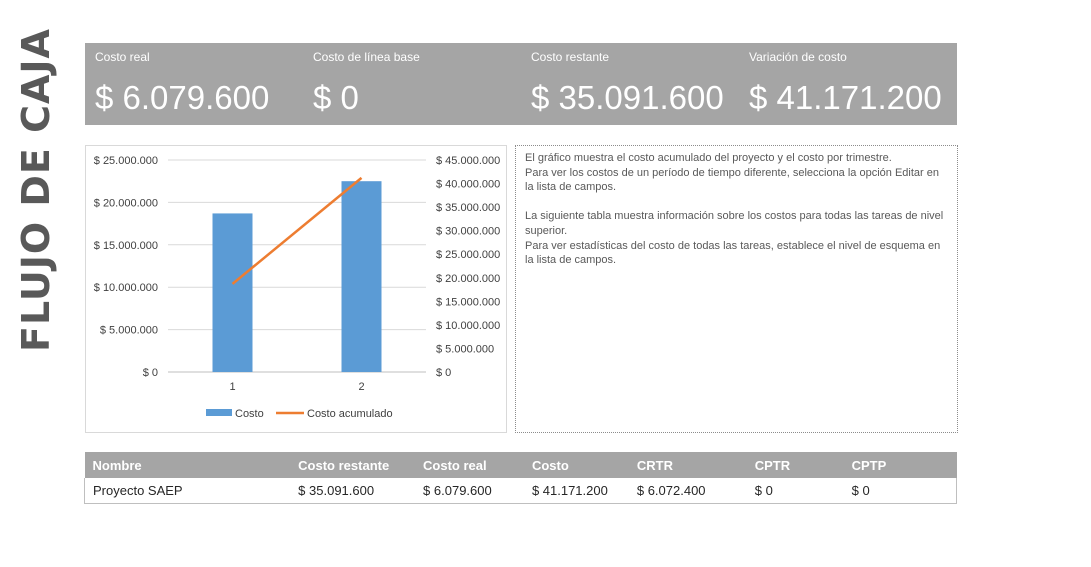 This screenshot has height=567, width=1091. I want to click on kpi-cost-variance: Variación de costo $ 41.171.200, so click(848, 84).